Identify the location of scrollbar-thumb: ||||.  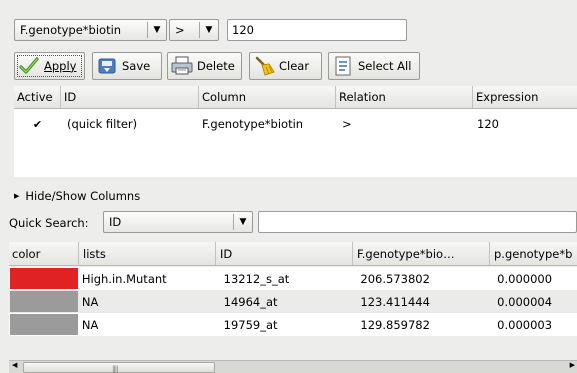
(119, 367).